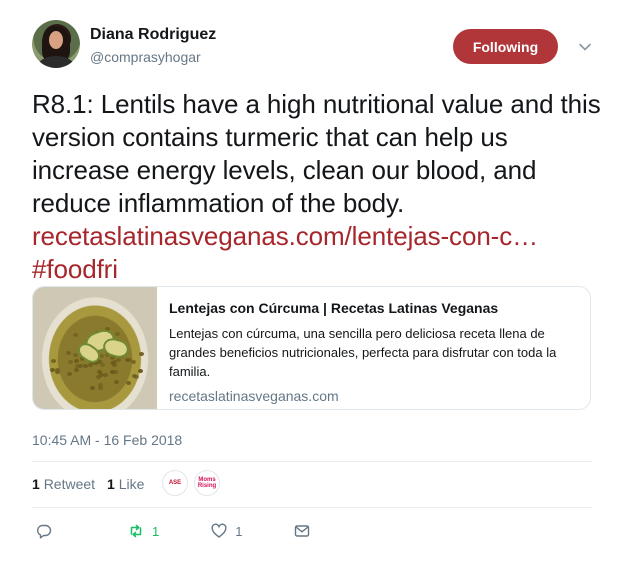 Image resolution: width=620 pixels, height=563 pixels. Describe the element at coordinates (156, 531) in the screenshot. I see `retweet-count: 1` at that location.